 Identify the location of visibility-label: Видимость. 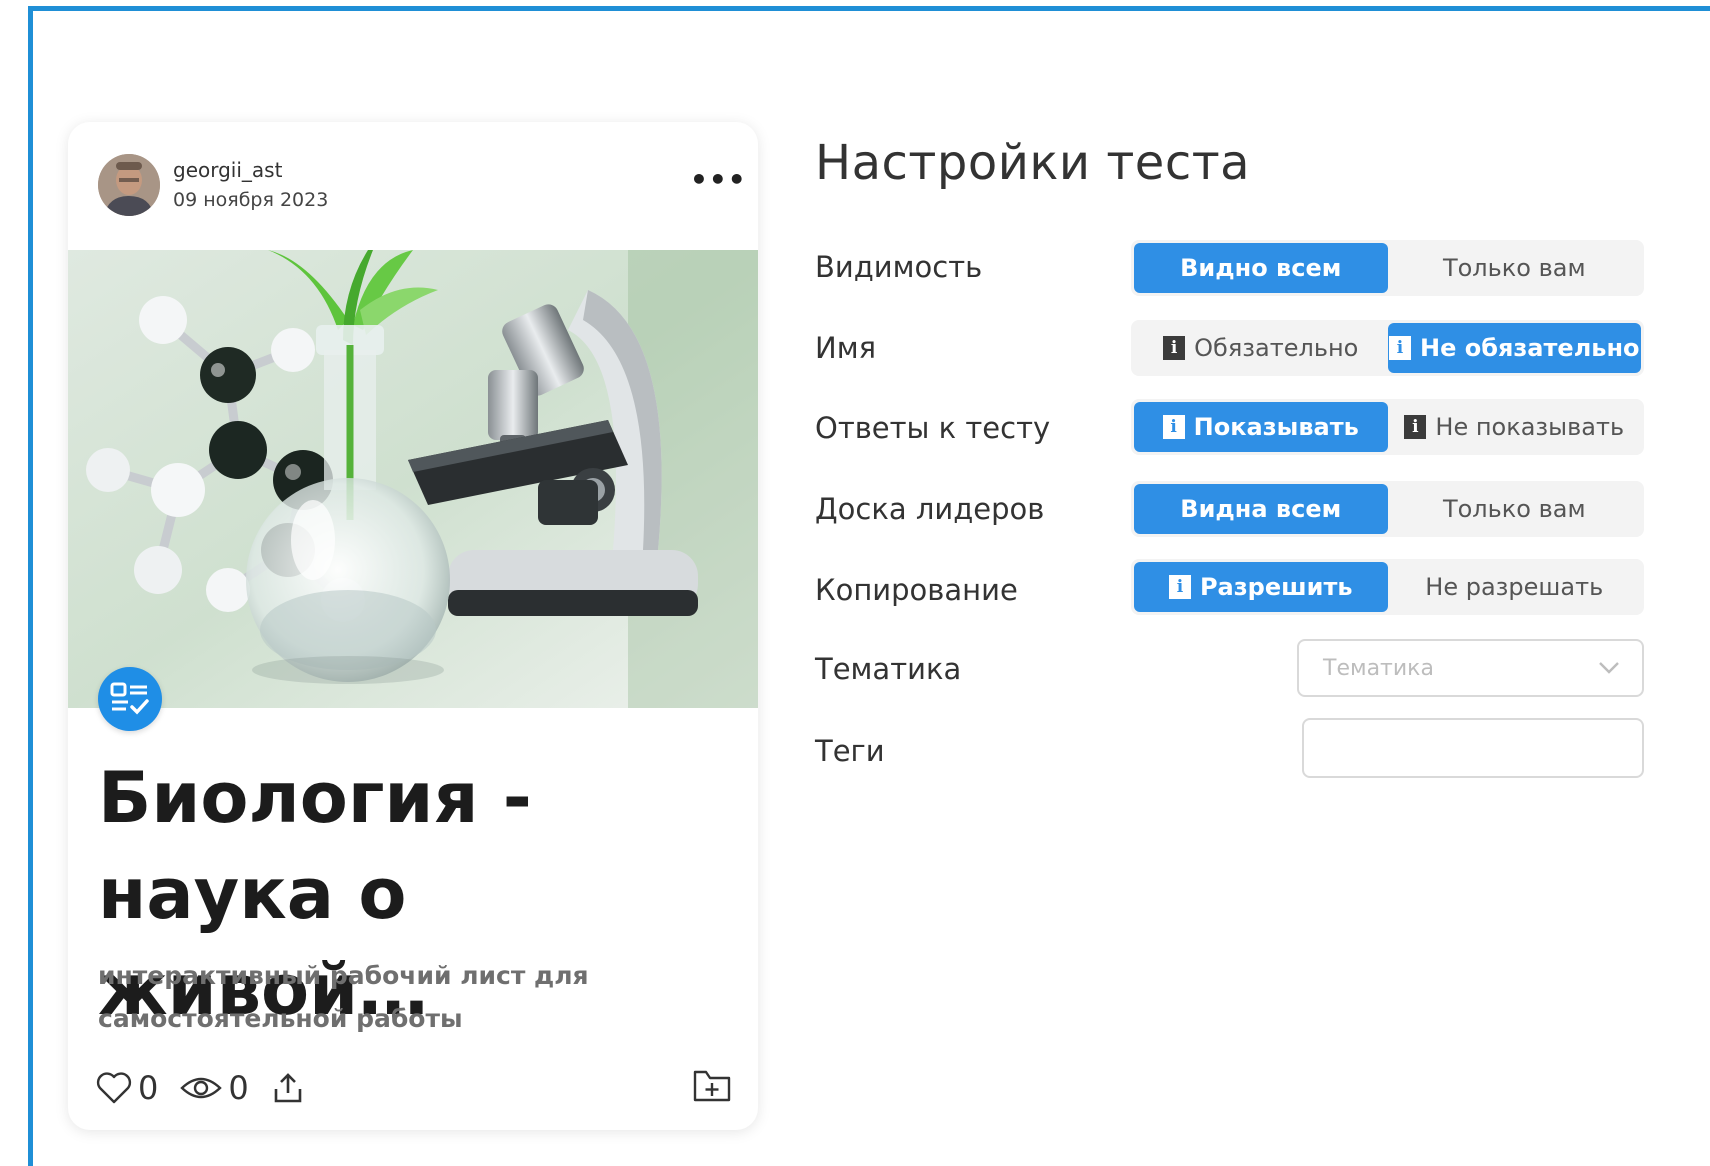
(899, 267).